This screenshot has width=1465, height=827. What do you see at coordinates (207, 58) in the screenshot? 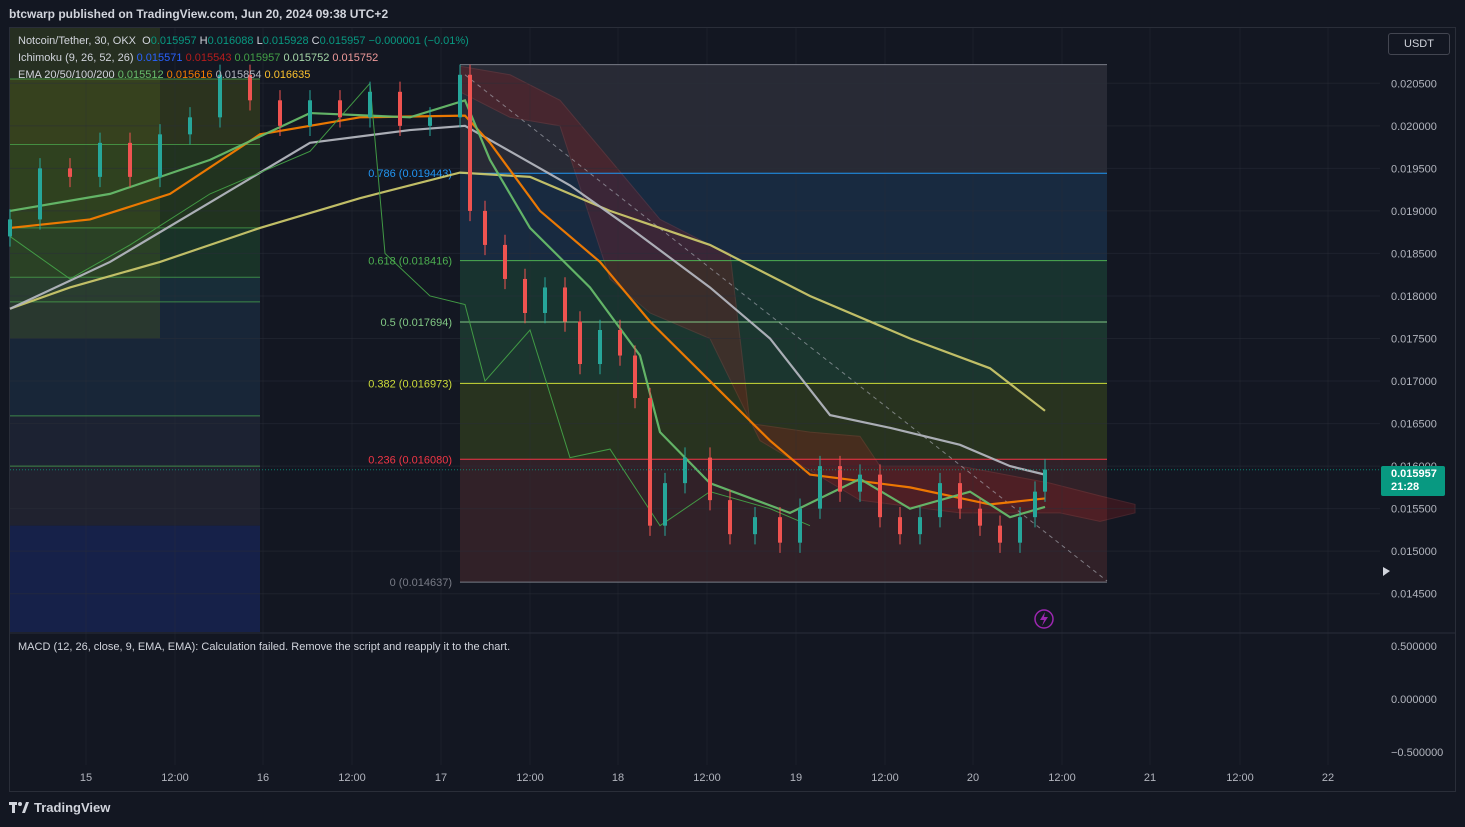
I see `ichimoku-value-1: 0.015543` at bounding box center [207, 58].